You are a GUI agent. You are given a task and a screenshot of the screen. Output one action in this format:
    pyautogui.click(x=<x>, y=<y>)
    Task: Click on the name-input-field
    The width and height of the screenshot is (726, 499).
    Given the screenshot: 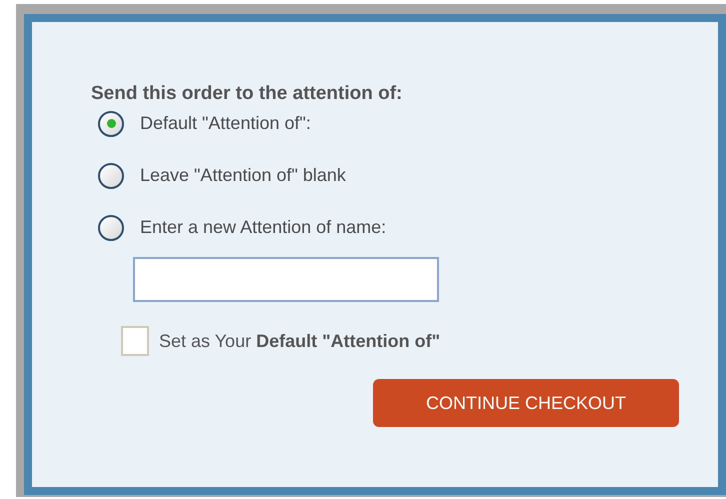 What is the action you would take?
    pyautogui.click(x=286, y=279)
    